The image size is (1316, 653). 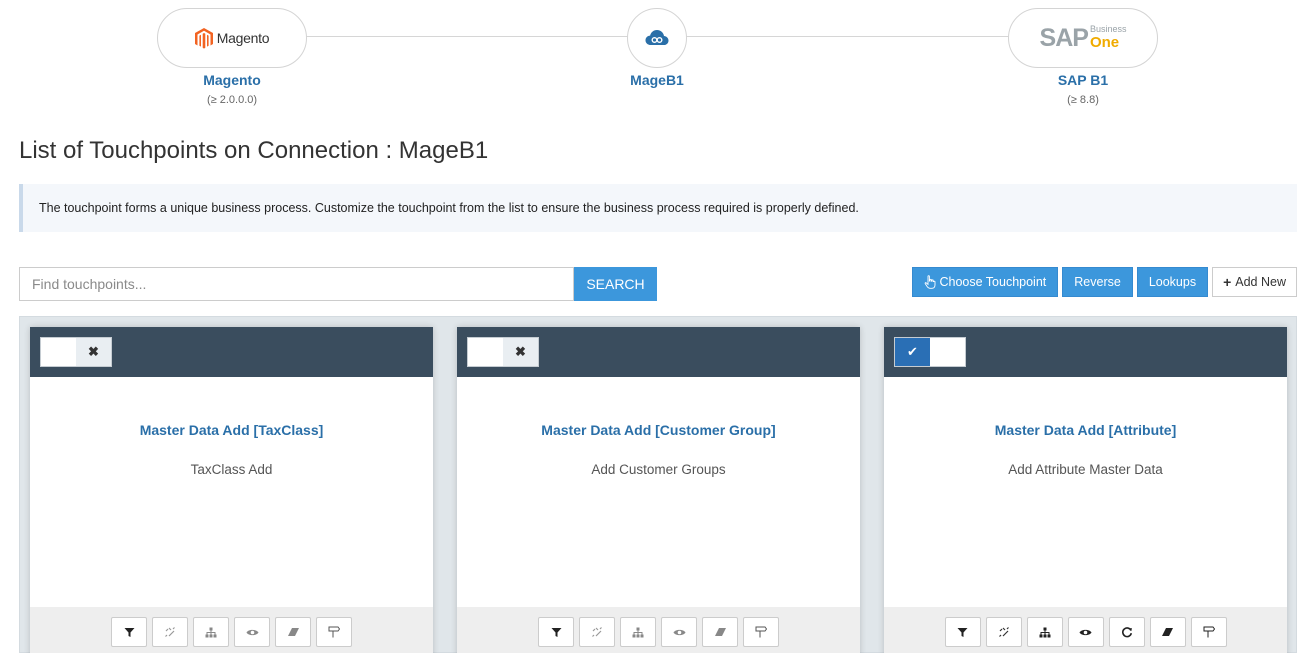 What do you see at coordinates (930, 282) in the screenshot?
I see `hand-pointer-icon` at bounding box center [930, 282].